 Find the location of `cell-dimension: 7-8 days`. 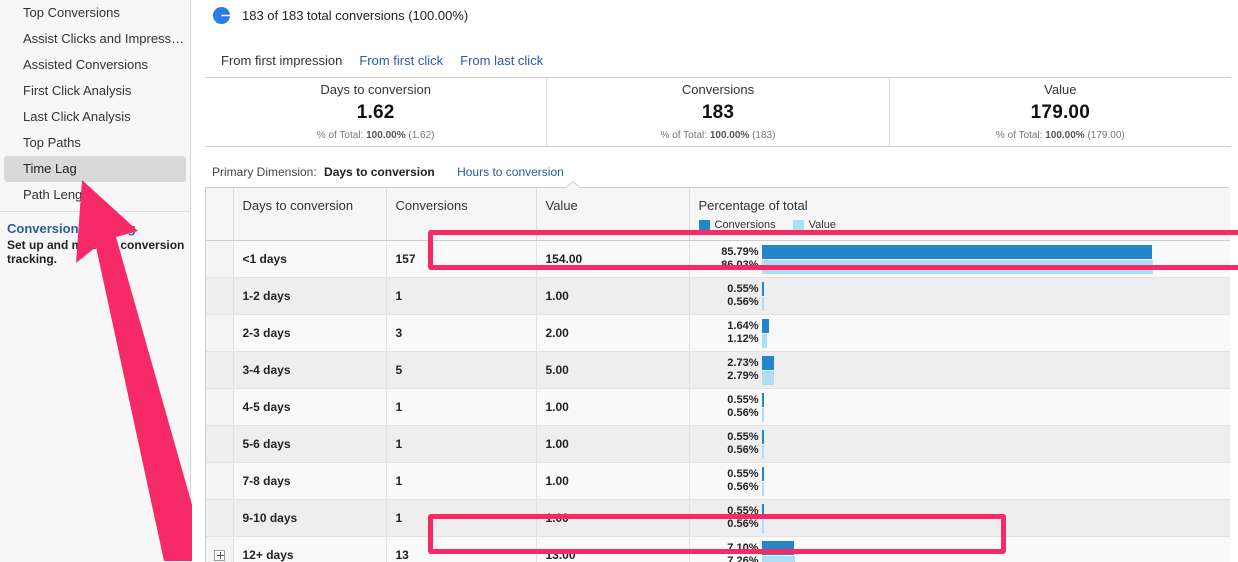

cell-dimension: 7-8 days is located at coordinates (310, 481).